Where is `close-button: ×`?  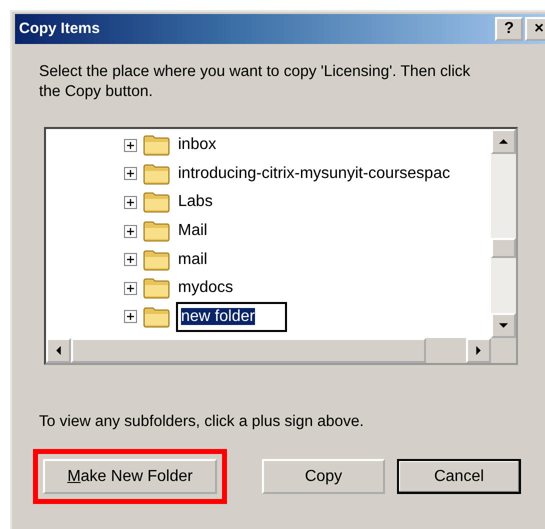
close-button: × is located at coordinates (535, 29).